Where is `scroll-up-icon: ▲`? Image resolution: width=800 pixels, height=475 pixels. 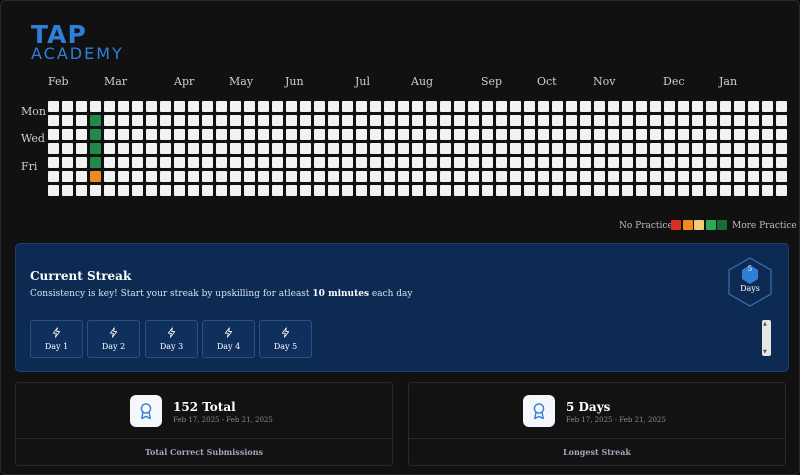
scroll-up-icon: ▲ is located at coordinates (765, 324).